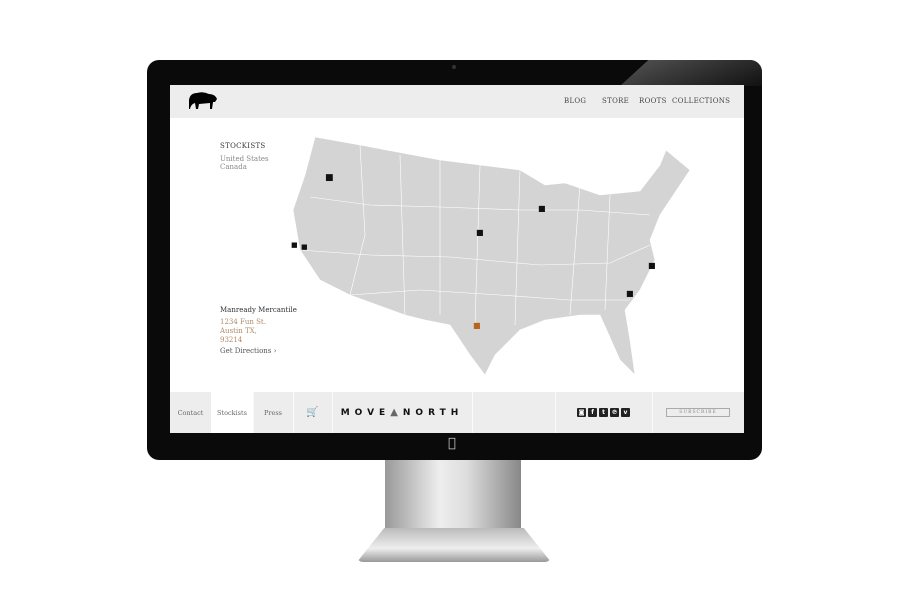  What do you see at coordinates (454, 545) in the screenshot?
I see `monitor-base` at bounding box center [454, 545].